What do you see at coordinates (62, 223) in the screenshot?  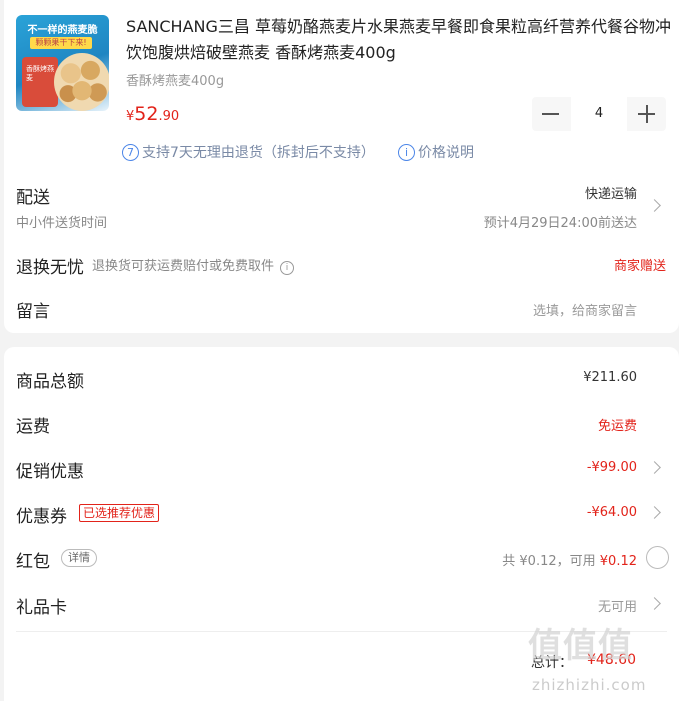 I see `delivery-sub: 中小件送货时间` at bounding box center [62, 223].